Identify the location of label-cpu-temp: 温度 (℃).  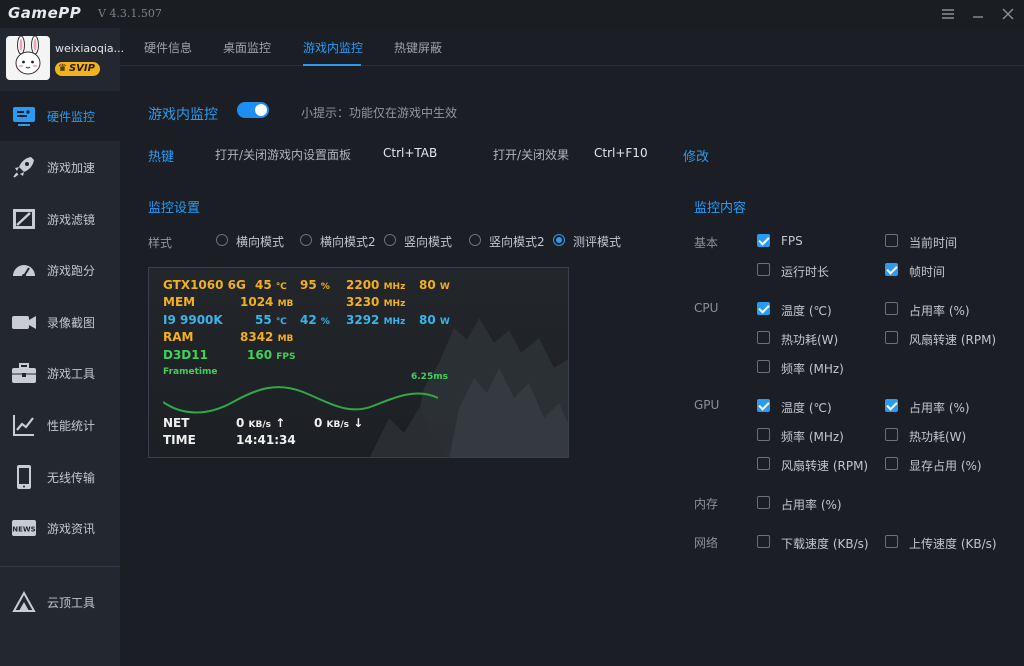
(806, 311).